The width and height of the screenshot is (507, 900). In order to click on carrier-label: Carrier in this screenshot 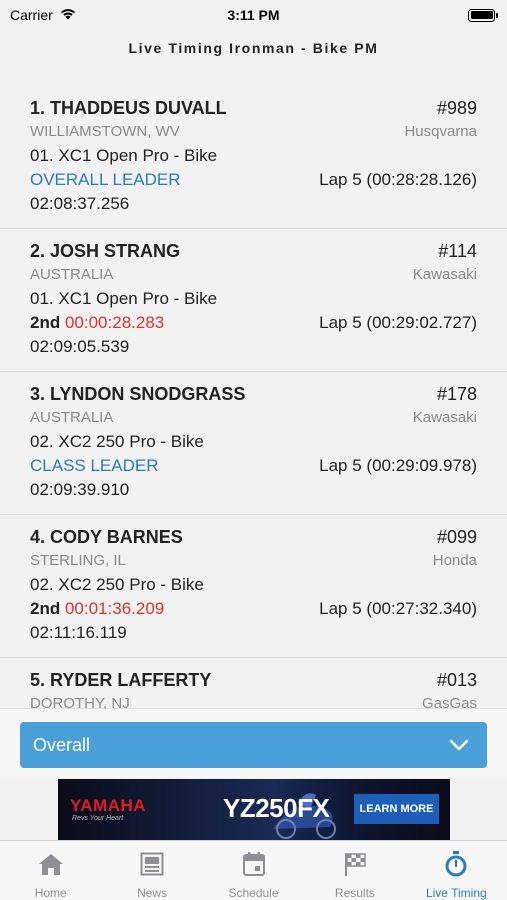, I will do `click(31, 15)`.